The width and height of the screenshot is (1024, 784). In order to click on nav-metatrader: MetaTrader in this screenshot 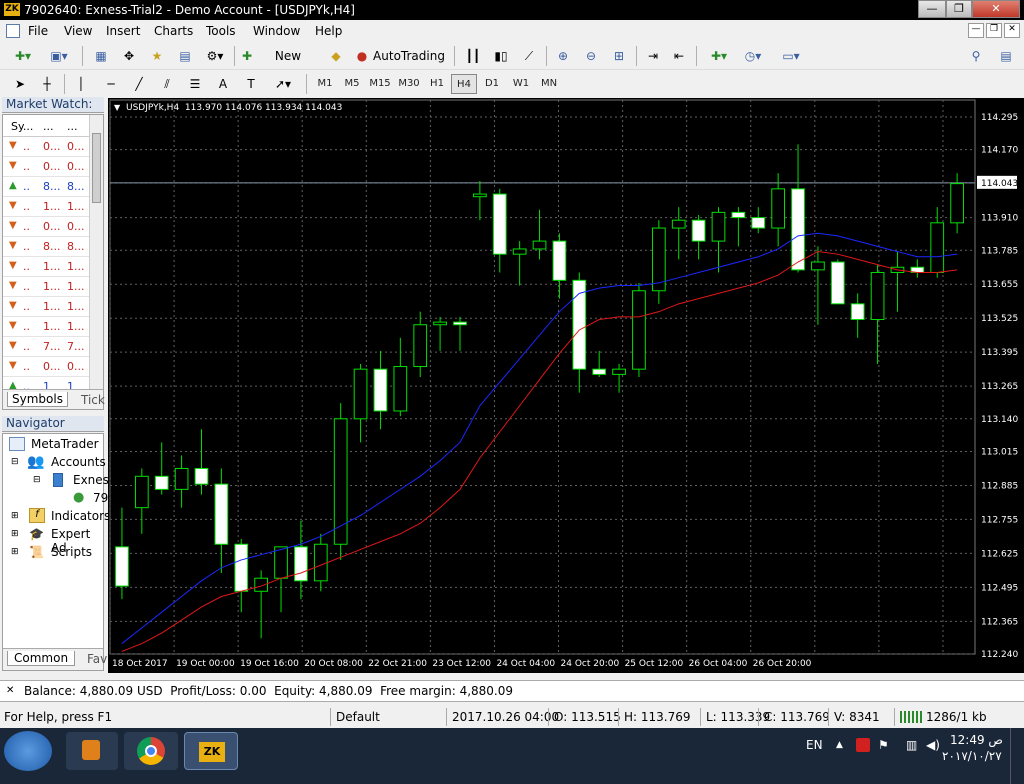, I will do `click(65, 444)`.